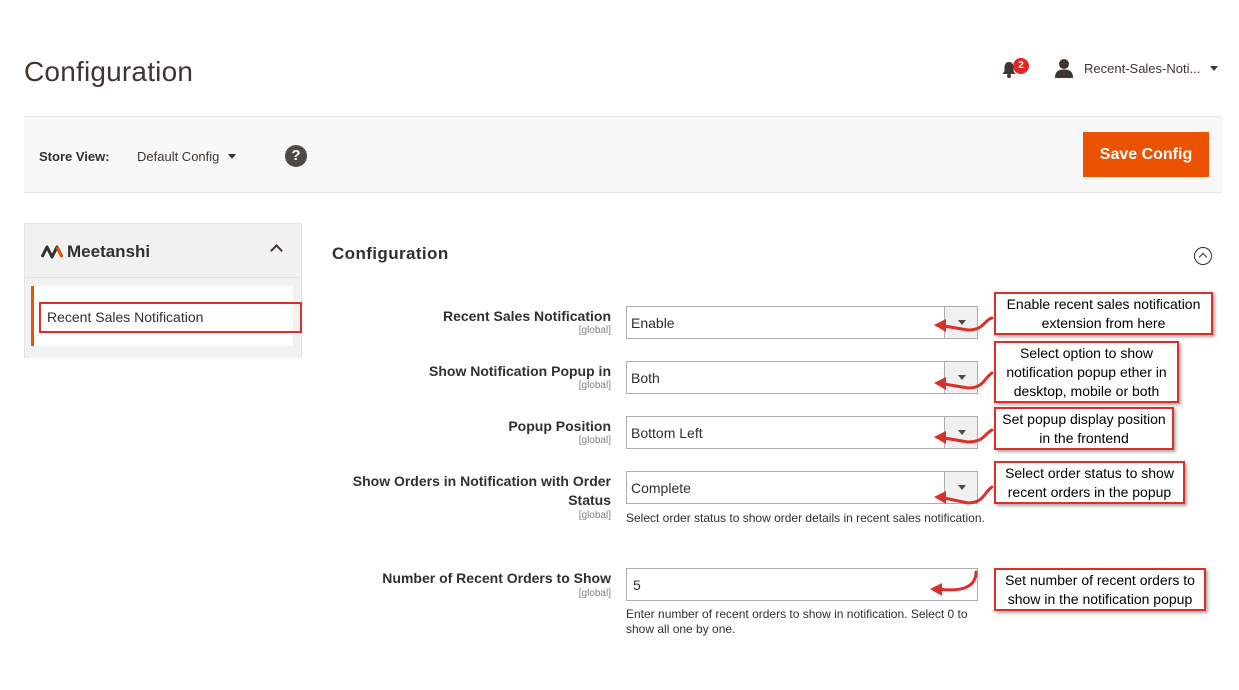 This screenshot has height=690, width=1239. Describe the element at coordinates (74, 156) in the screenshot. I see `store-view-label: Store View:` at that location.